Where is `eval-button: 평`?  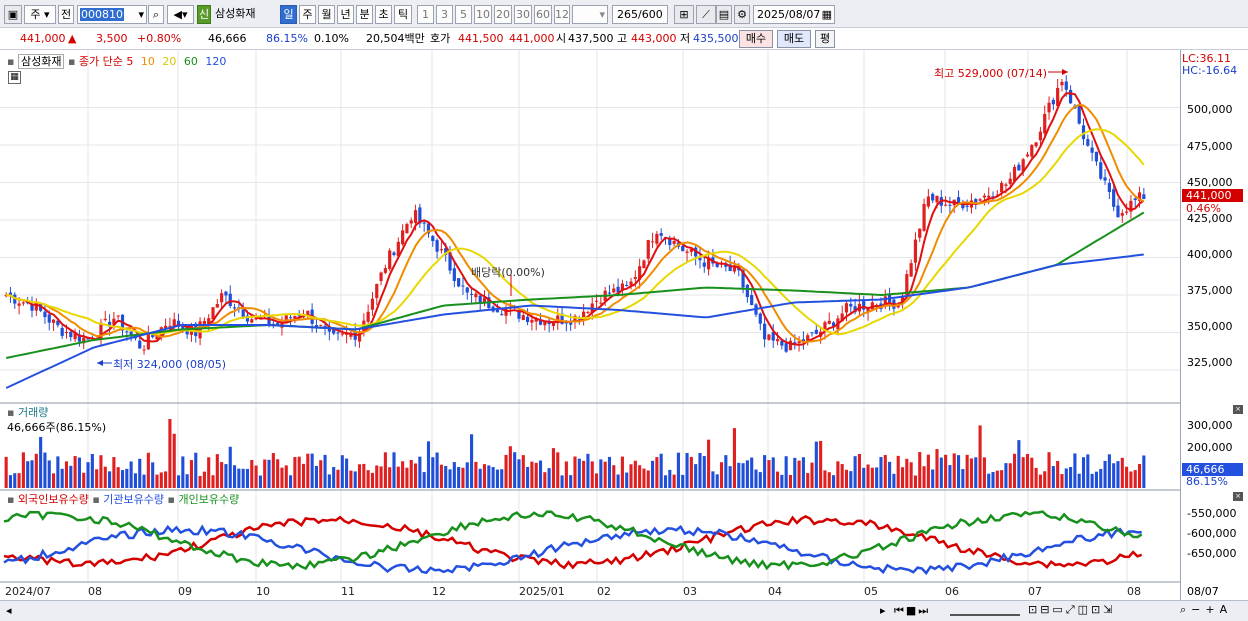
eval-button: 평 is located at coordinates (825, 39).